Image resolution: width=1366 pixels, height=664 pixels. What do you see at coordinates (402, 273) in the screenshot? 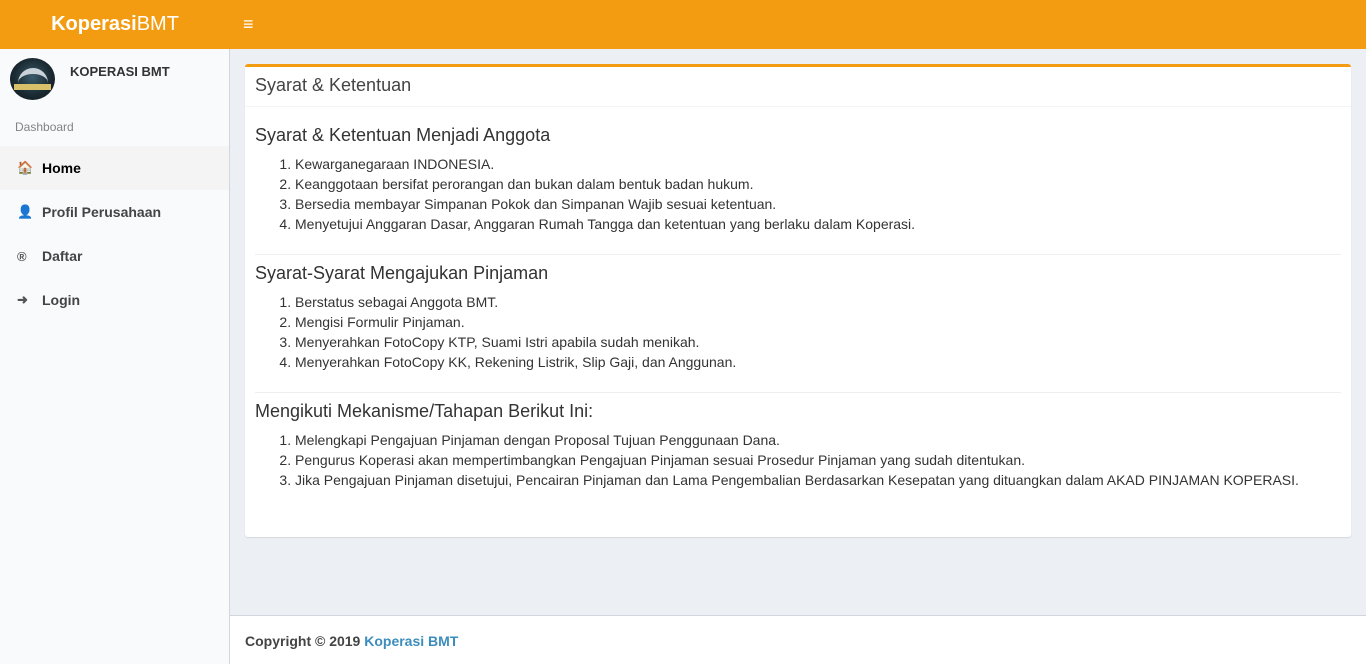
I see `section-title: Syarat-Syarat Mengajukan Pinjaman` at bounding box center [402, 273].